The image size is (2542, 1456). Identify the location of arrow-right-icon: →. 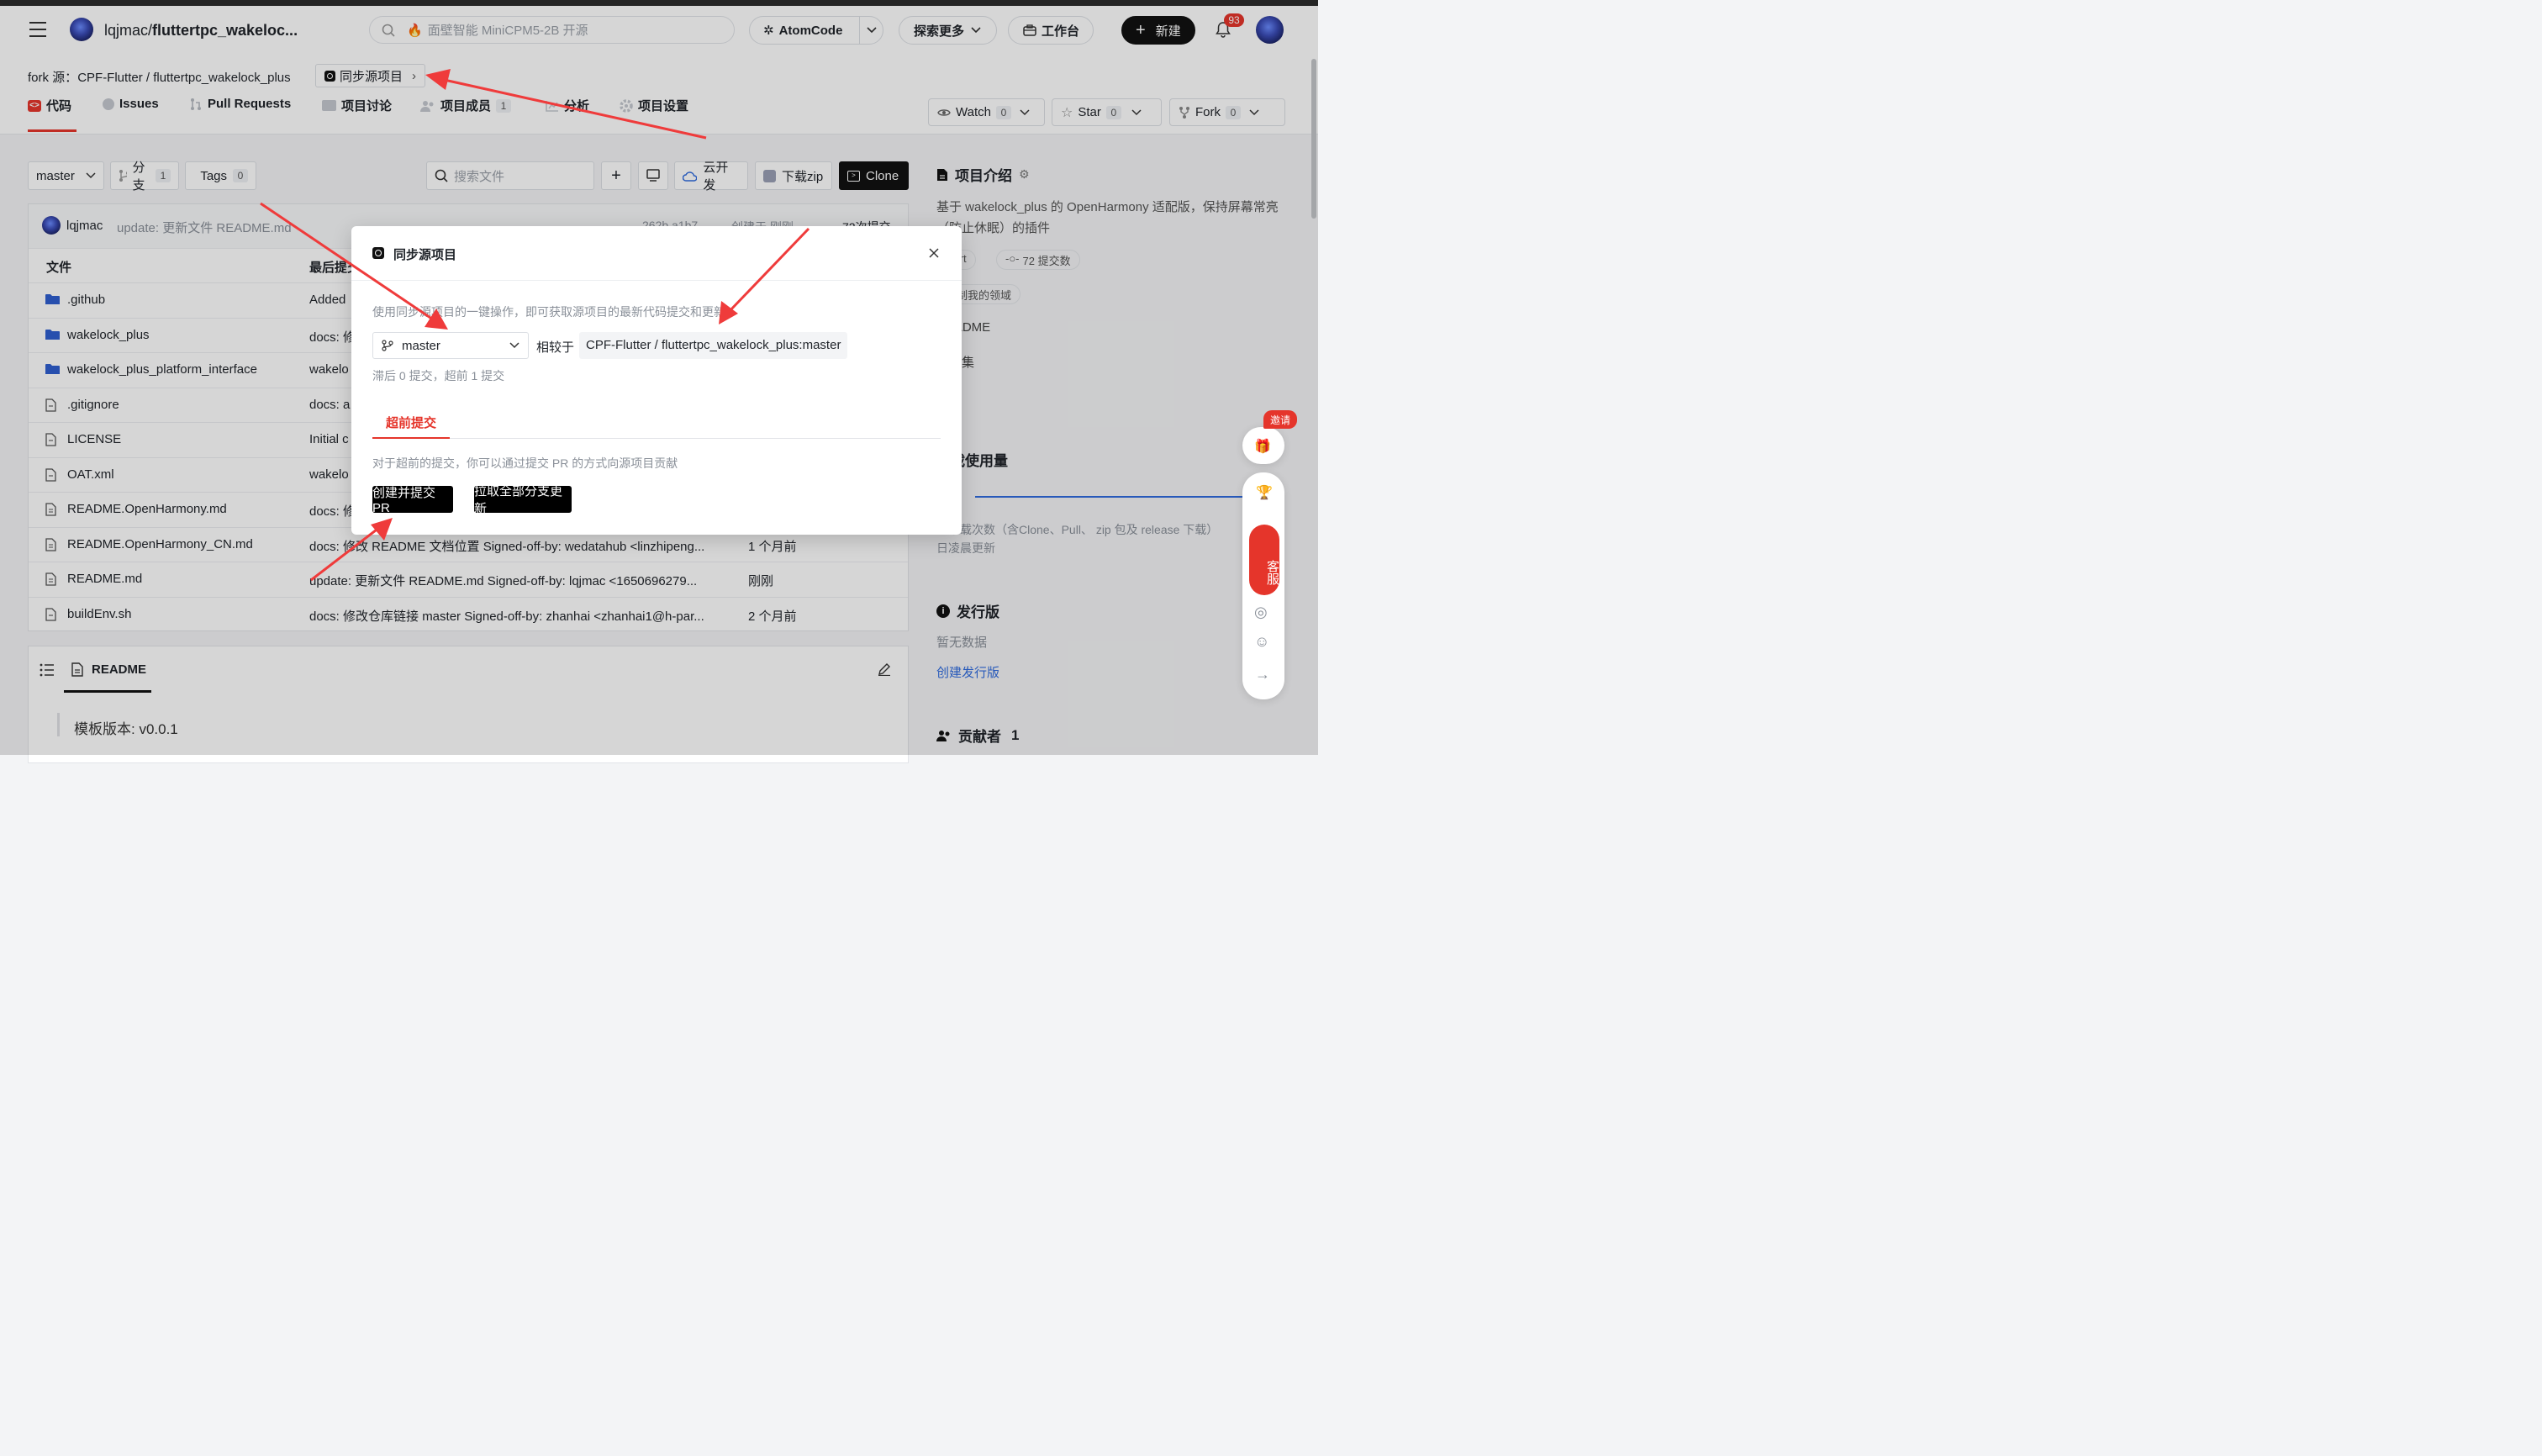
(1262, 674).